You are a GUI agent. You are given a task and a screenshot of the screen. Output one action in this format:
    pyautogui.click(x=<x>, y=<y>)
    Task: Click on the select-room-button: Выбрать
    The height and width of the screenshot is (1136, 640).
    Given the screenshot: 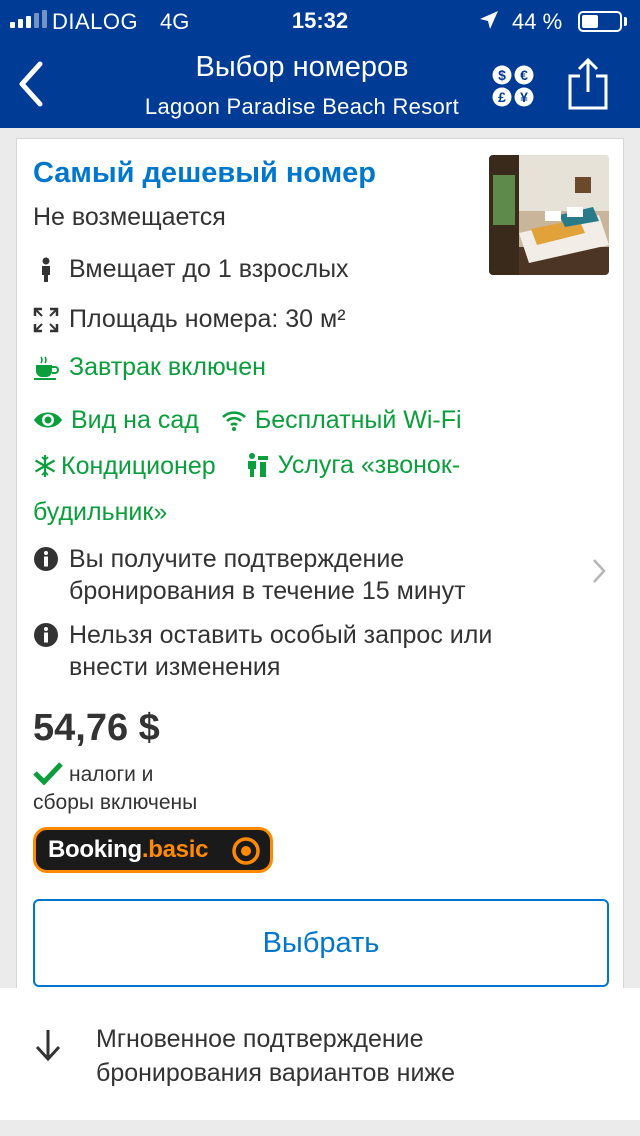 What is the action you would take?
    pyautogui.click(x=321, y=943)
    